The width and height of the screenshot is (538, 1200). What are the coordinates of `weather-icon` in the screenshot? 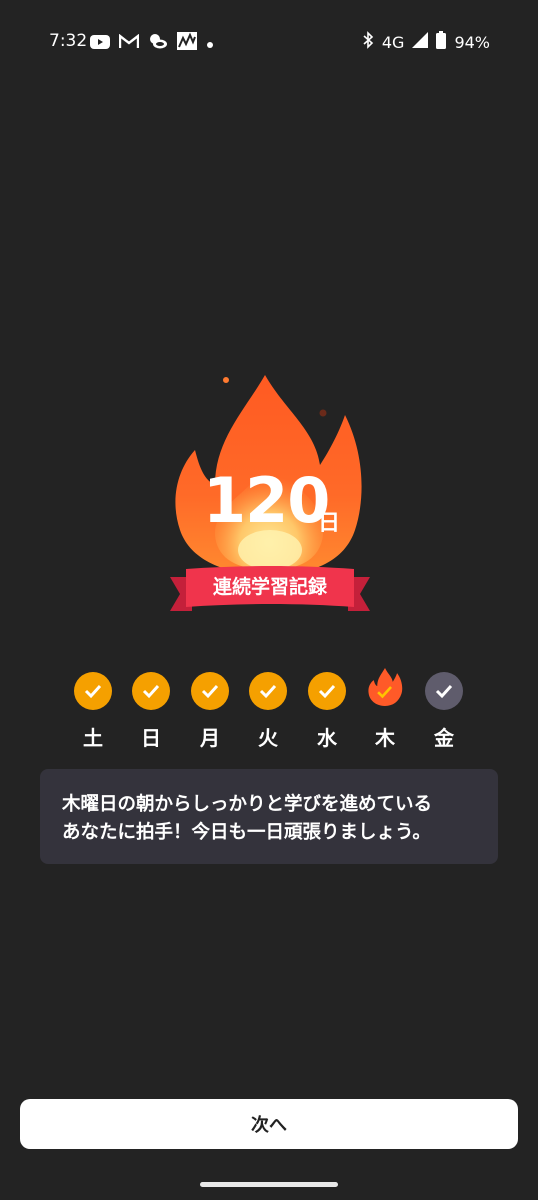 It's located at (158, 43).